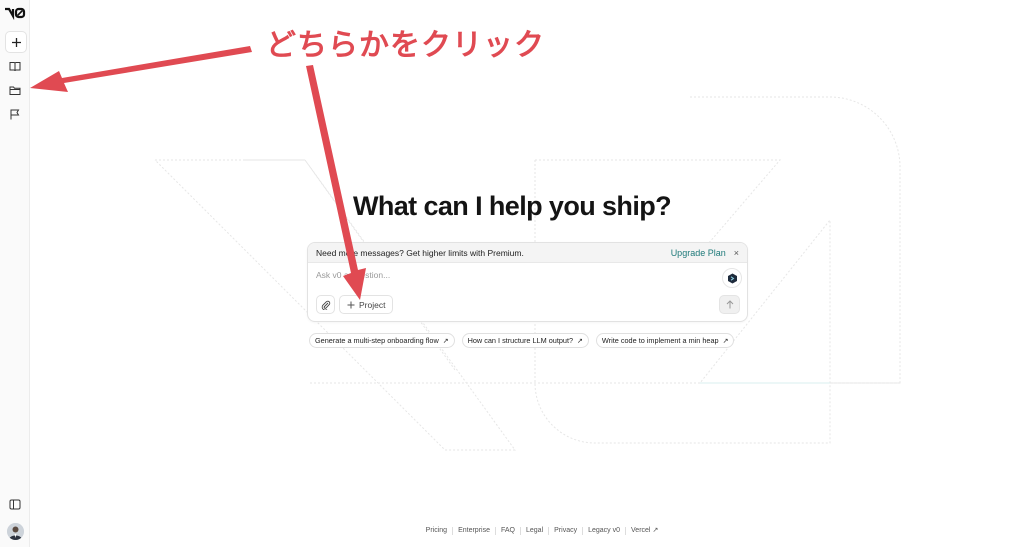  I want to click on suggestion-chip: Generate a multi-step onboarding flow ↗, so click(382, 340).